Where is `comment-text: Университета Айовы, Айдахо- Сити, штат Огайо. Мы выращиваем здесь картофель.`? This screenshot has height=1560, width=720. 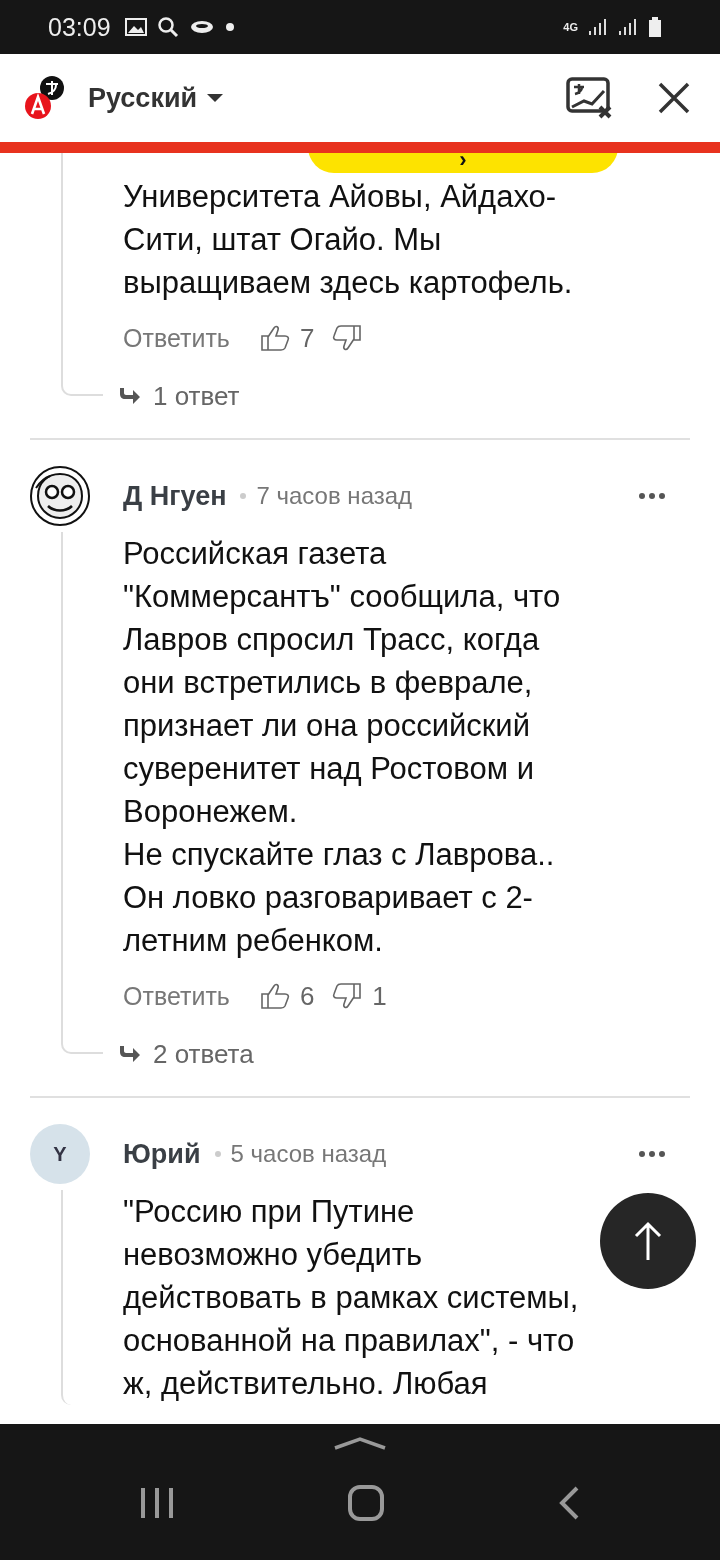 comment-text: Университета Айовы, Айдахо- Сити, штат Огайо. Мы выращиваем здесь картофель. is located at coordinates (348, 240).